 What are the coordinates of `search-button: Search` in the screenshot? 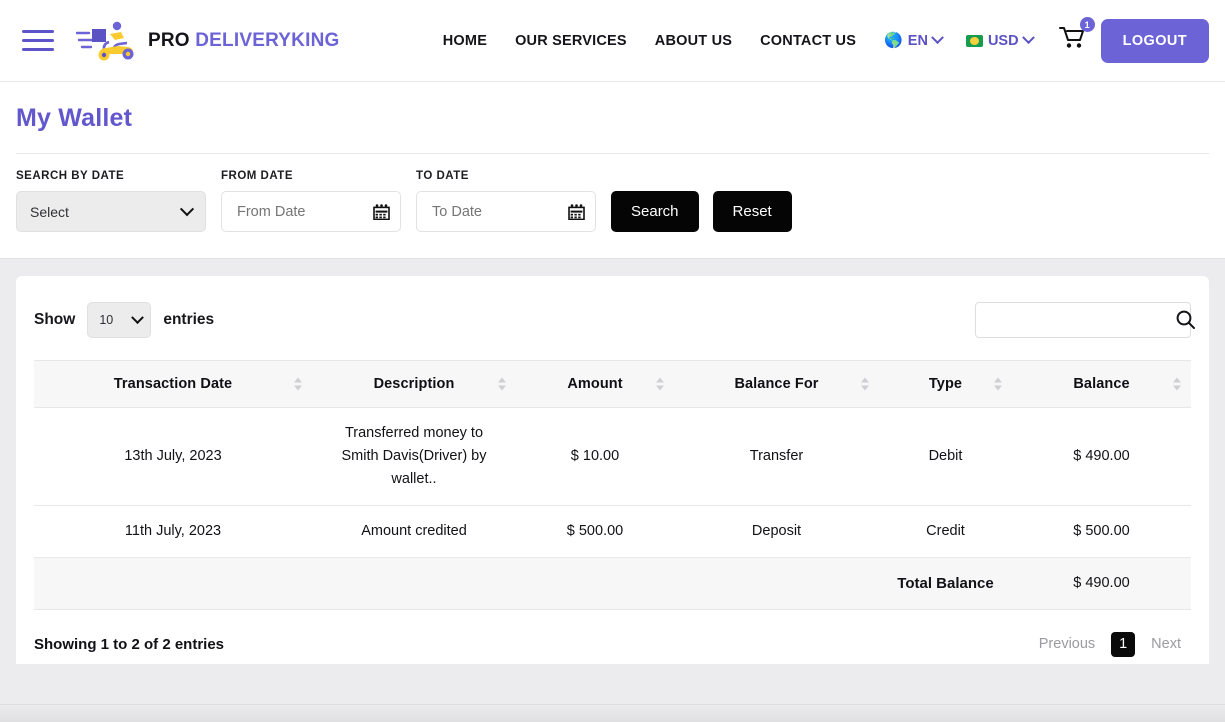 It's located at (655, 211).